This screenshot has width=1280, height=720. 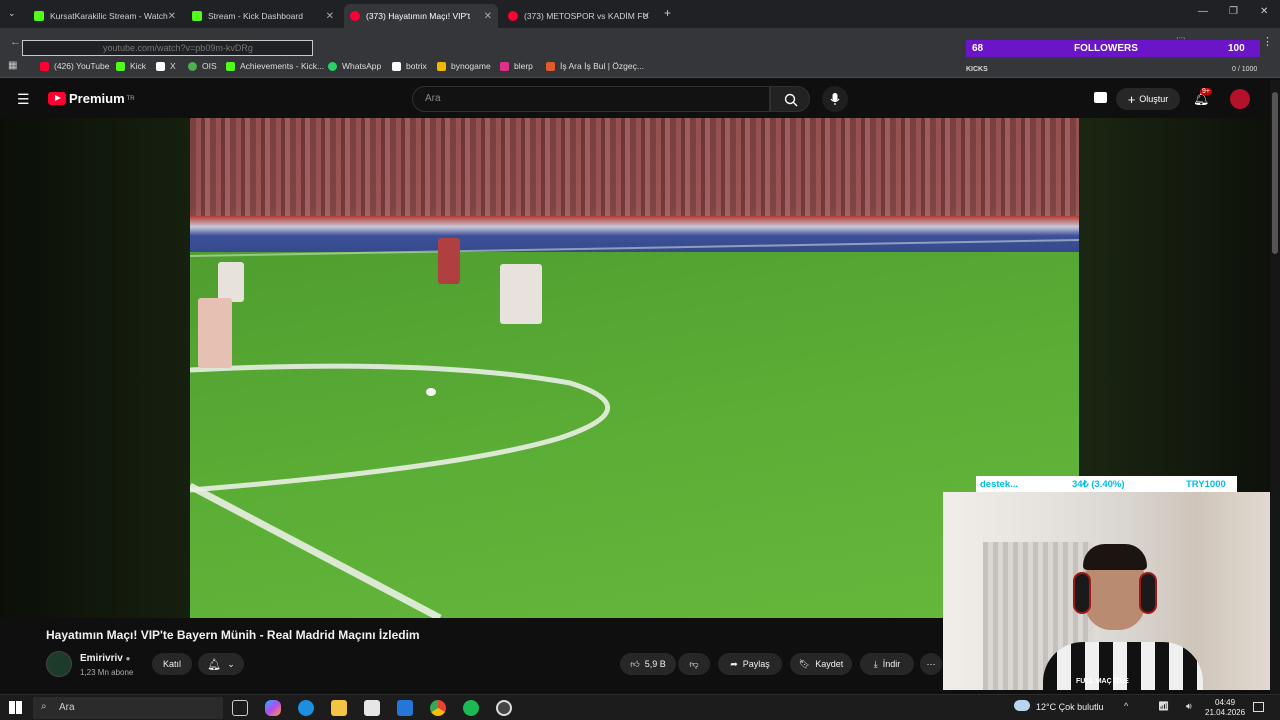 I want to click on search-icon: ⌕, so click(x=44, y=706).